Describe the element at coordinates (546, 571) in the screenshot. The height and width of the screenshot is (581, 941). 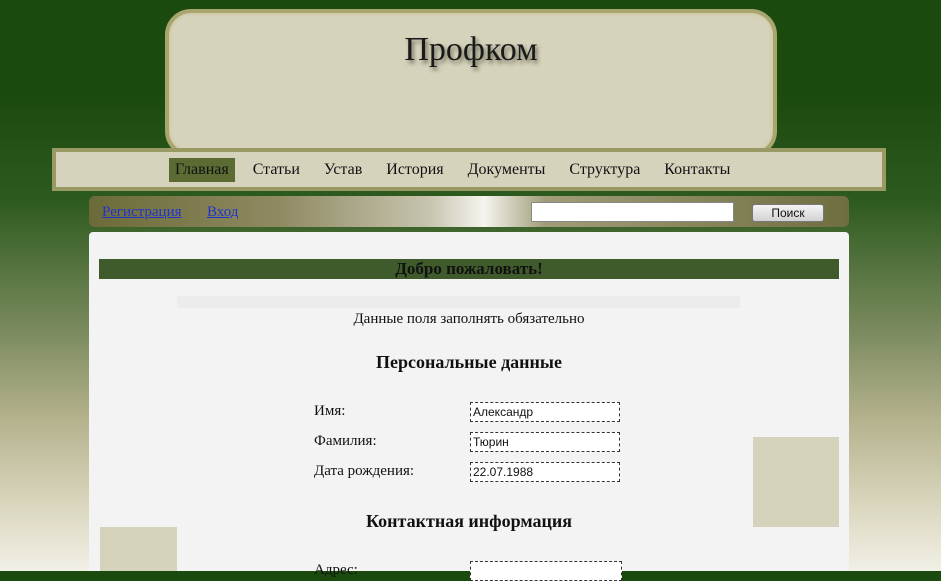
I see `address-field` at that location.